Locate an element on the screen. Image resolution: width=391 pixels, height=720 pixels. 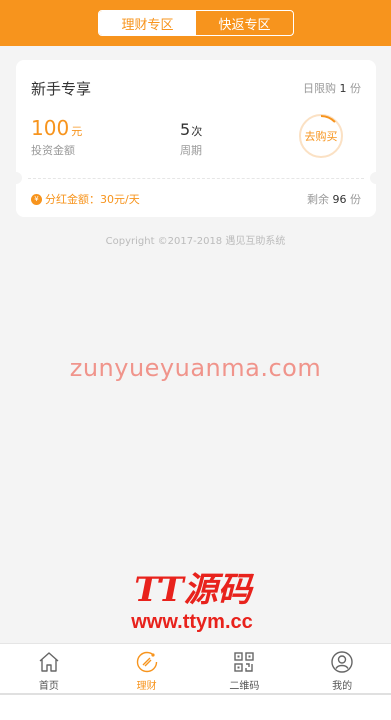
finance-icon is located at coordinates (146, 662).